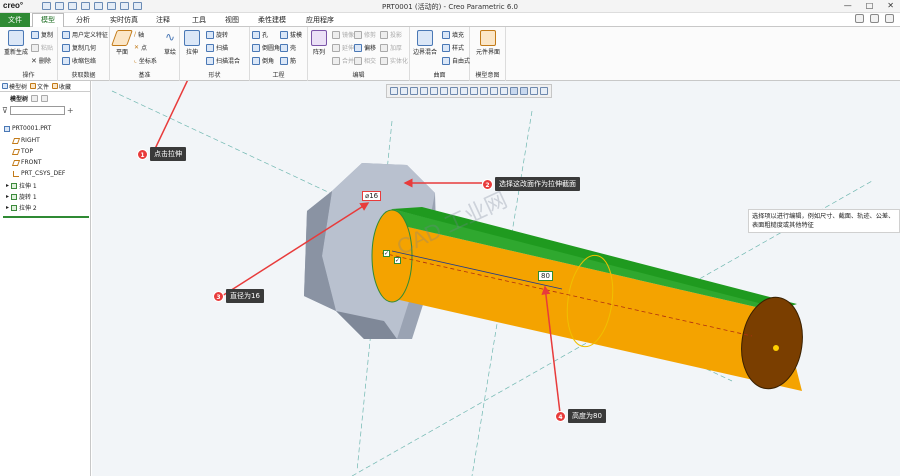  What do you see at coordinates (145, 54) in the screenshot?
I see `group-datum: 平面 / 轴 ✕ 点 ⌞ 坐标系 ∿ 草绘 基准` at bounding box center [145, 54].